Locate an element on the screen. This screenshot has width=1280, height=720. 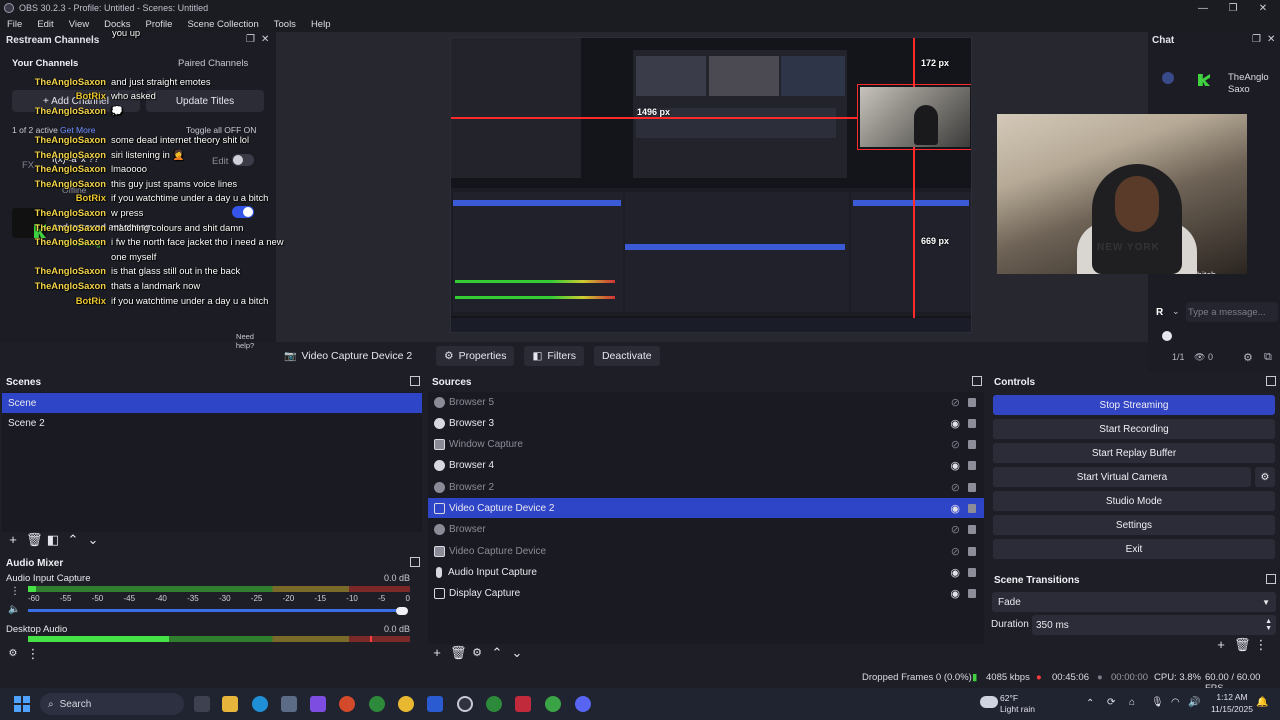
discord-icon is located at coordinates (583, 704).